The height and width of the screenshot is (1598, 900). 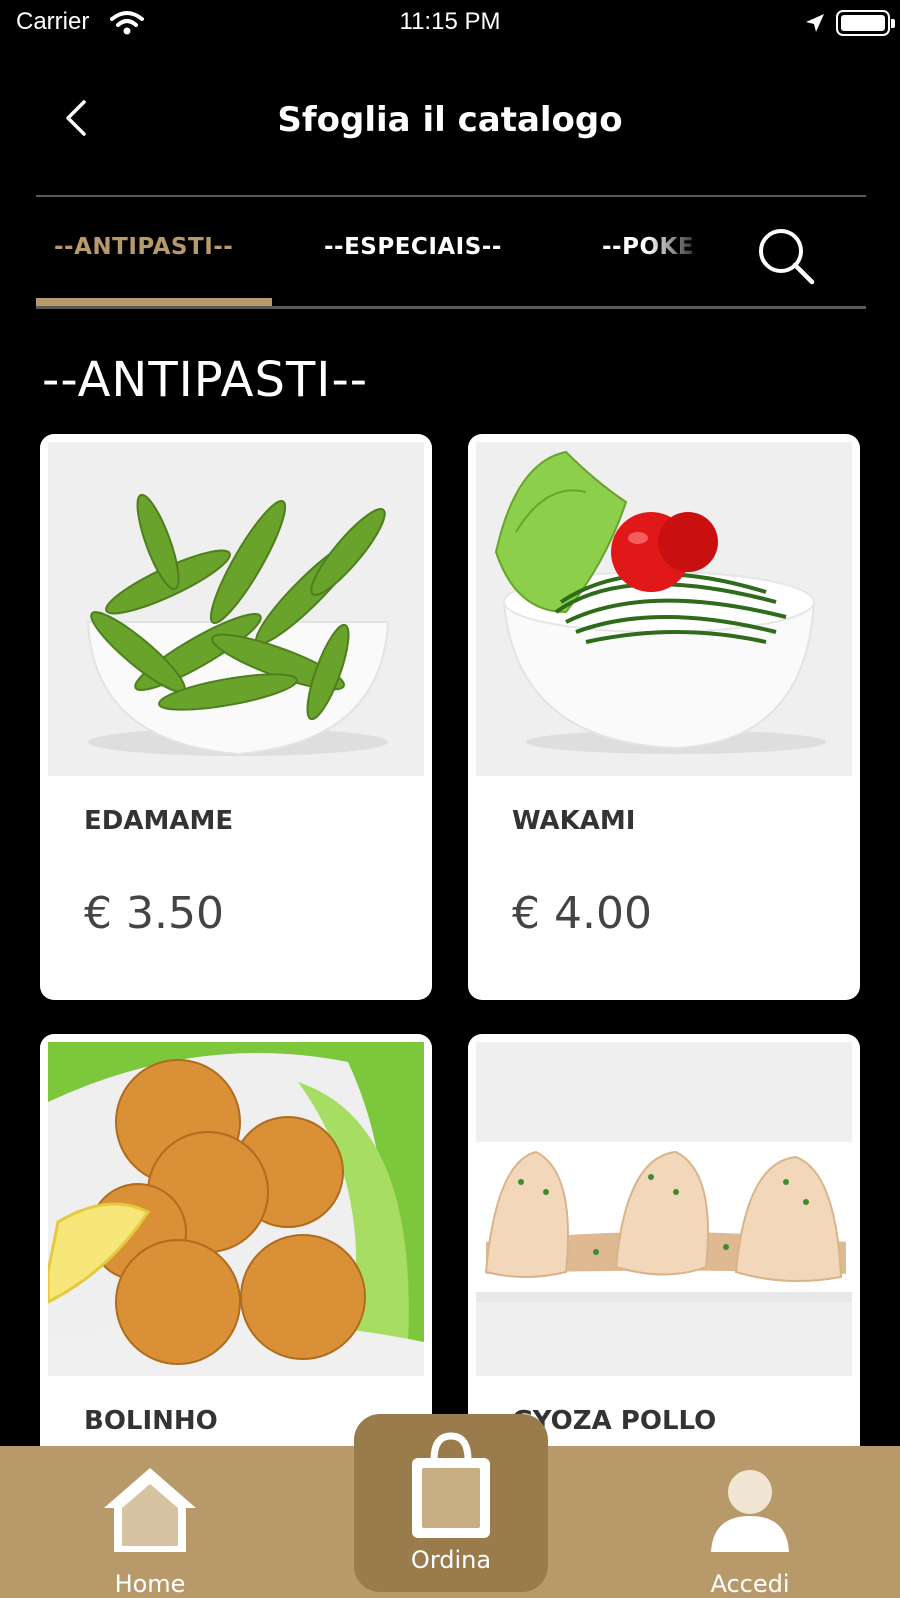 I want to click on nav-header: Sfoglia il catalogo, so click(x=450, y=120).